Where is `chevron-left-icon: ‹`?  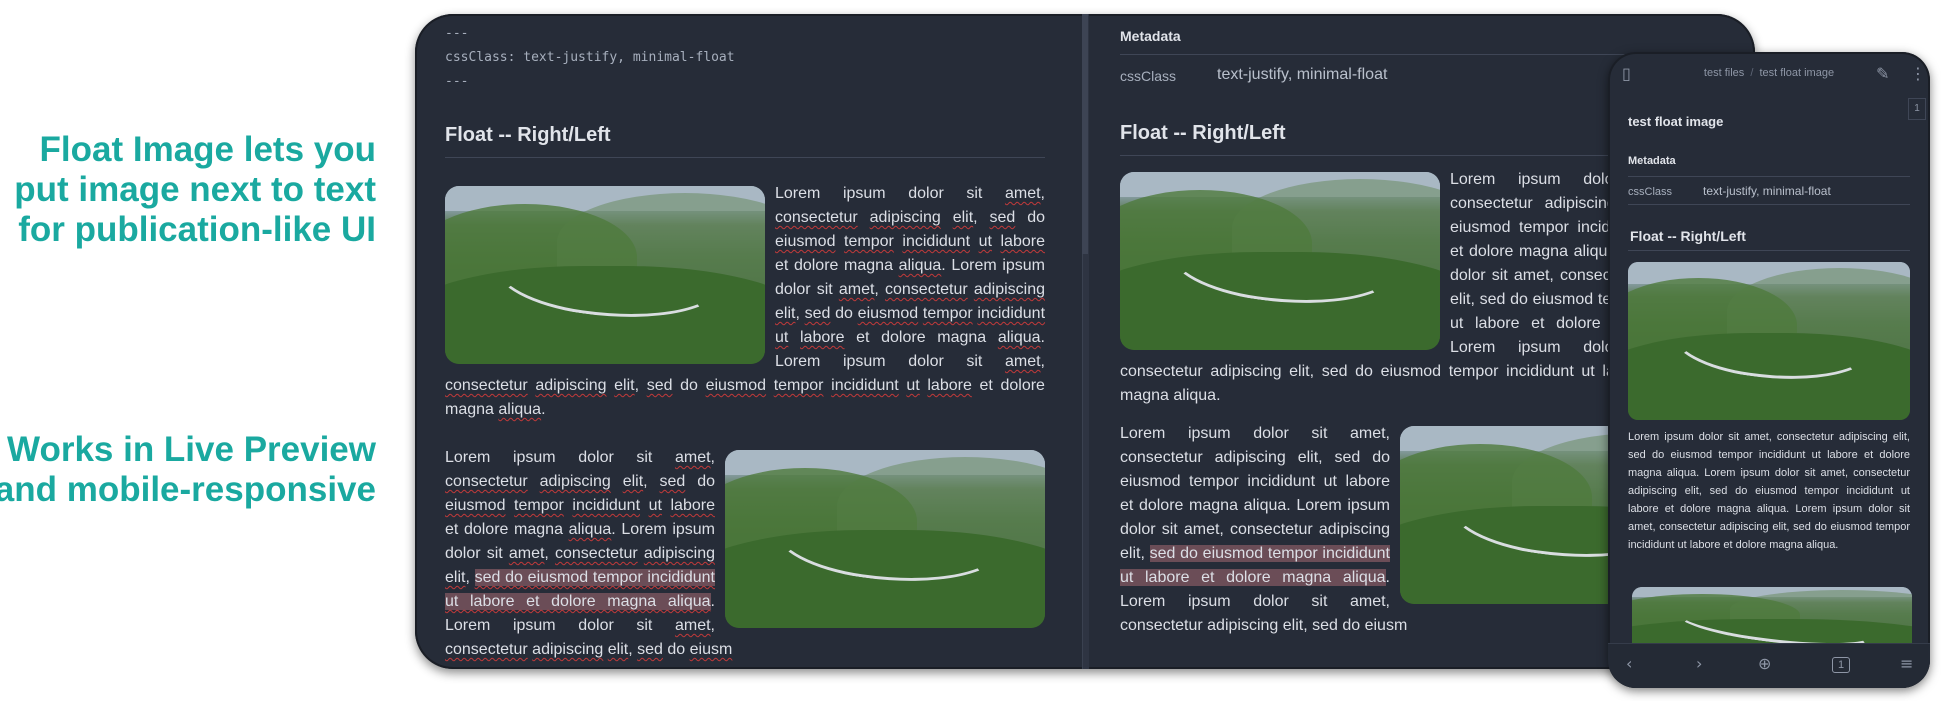 chevron-left-icon: ‹ is located at coordinates (1629, 664).